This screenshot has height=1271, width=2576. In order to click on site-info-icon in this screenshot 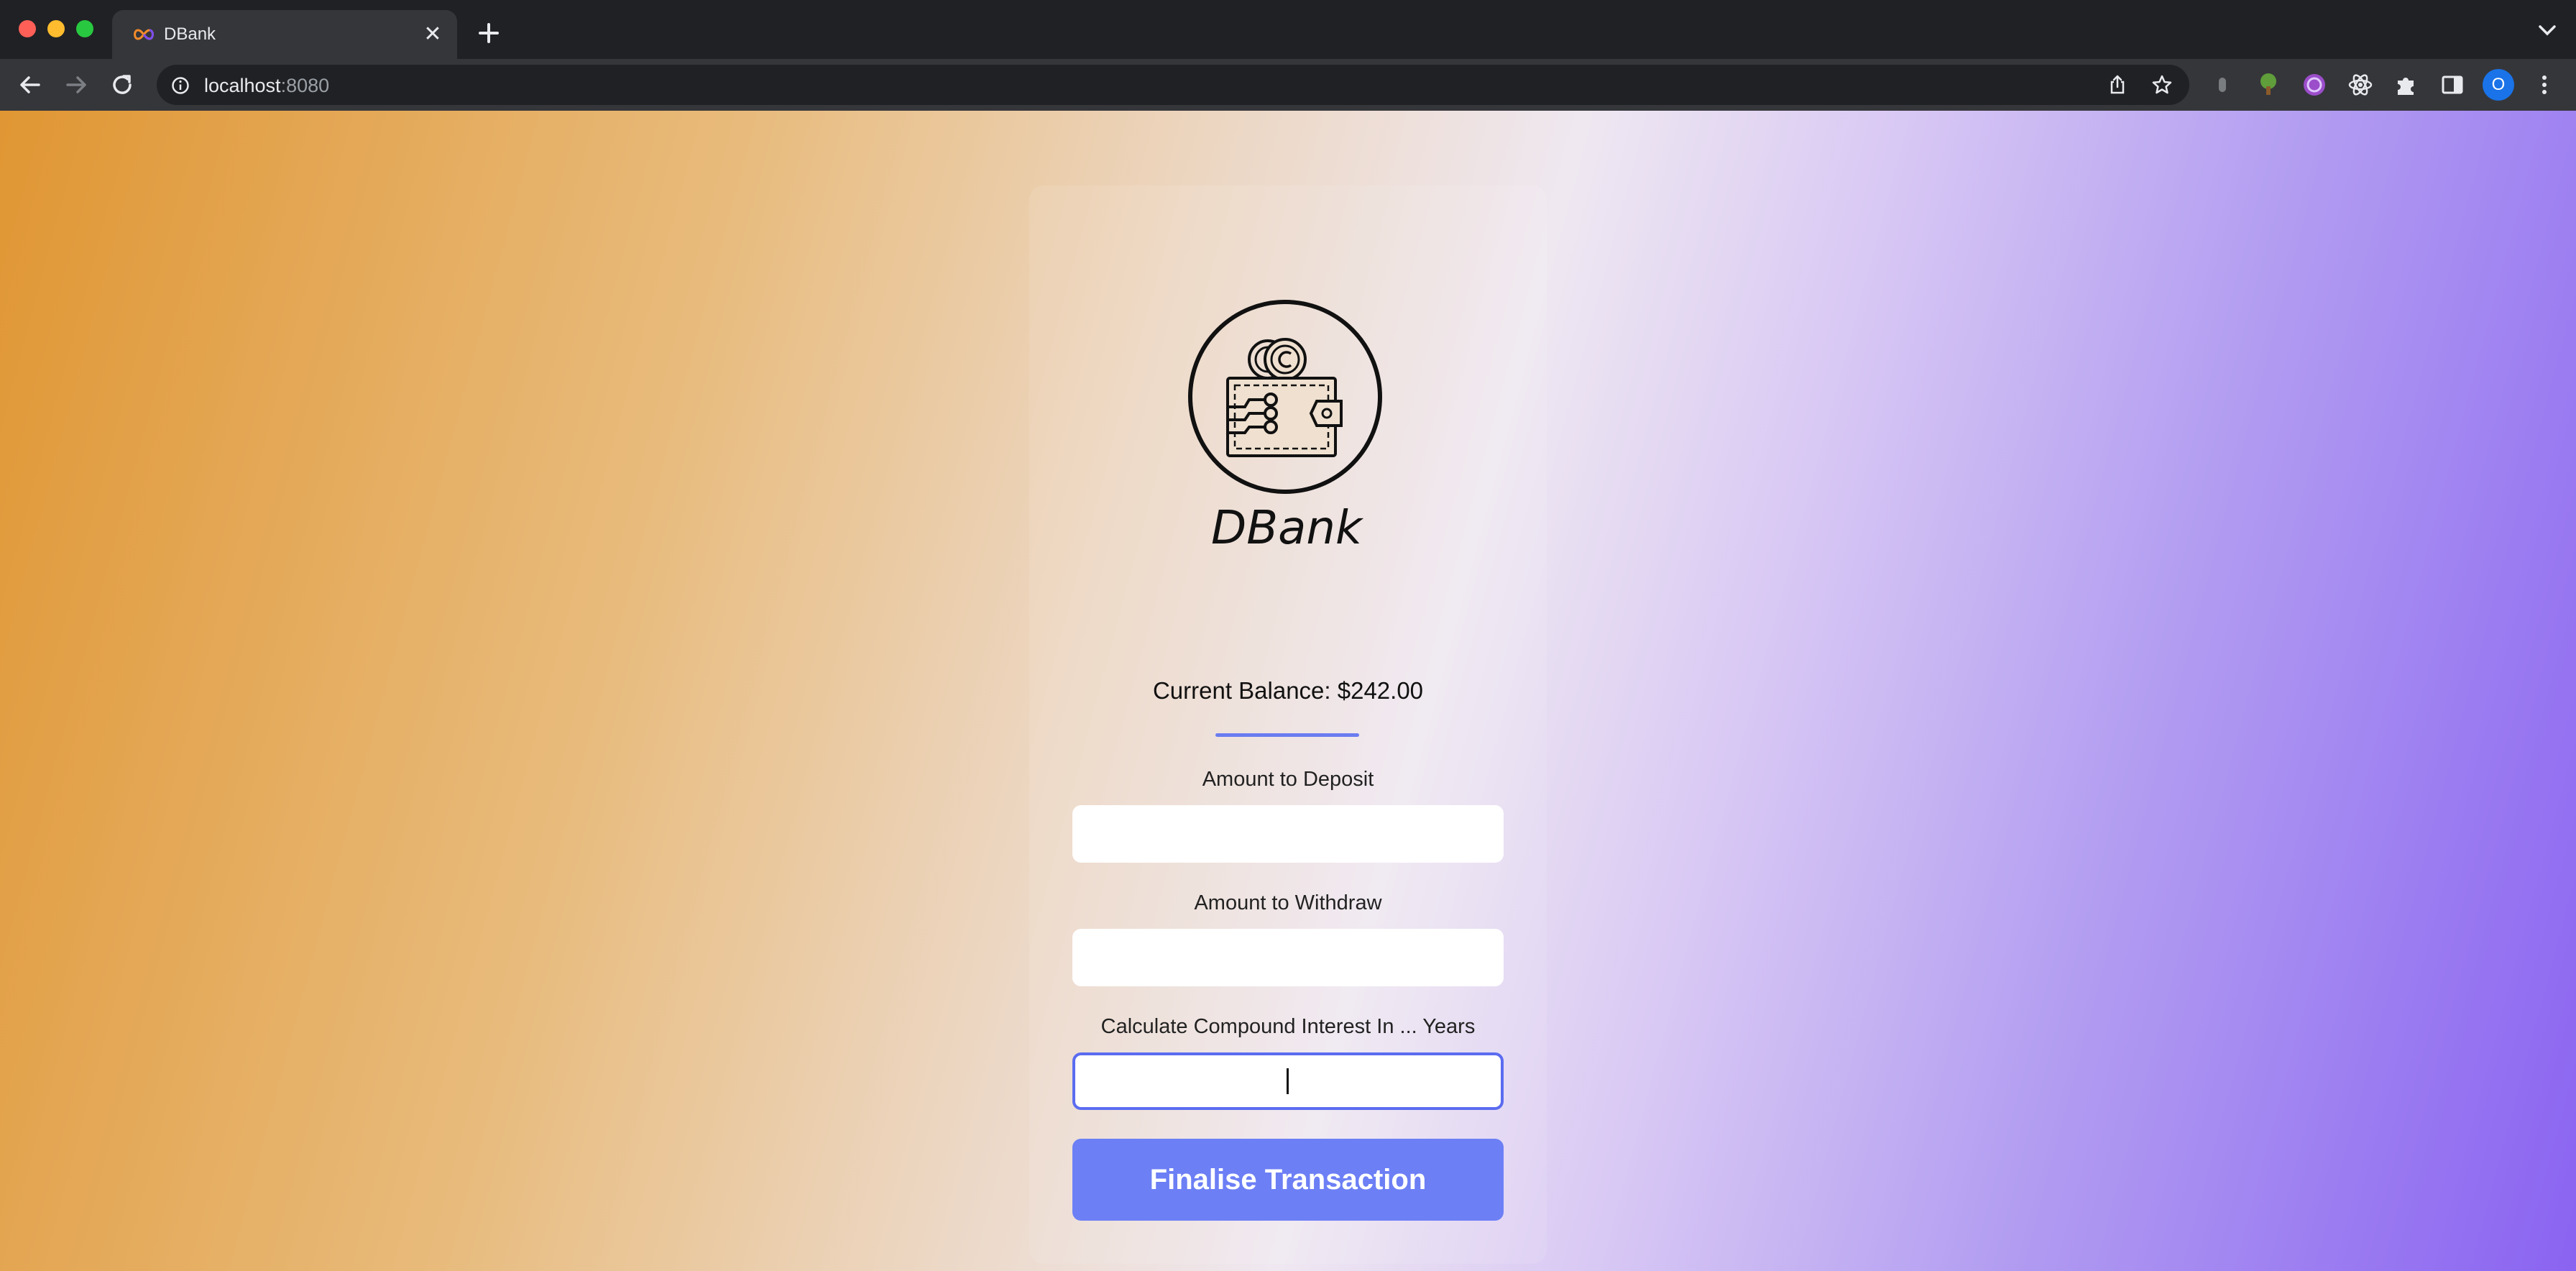, I will do `click(180, 85)`.